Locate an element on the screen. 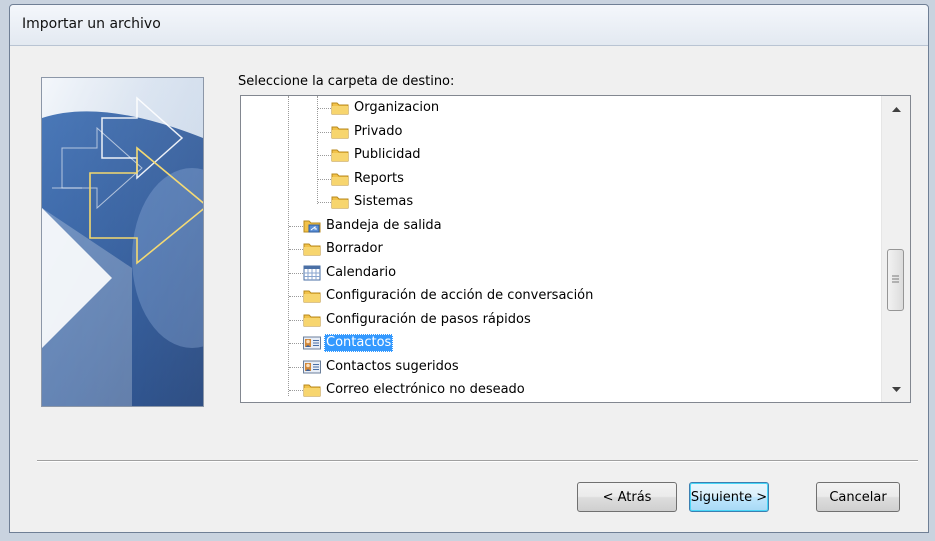 The width and height of the screenshot is (935, 541). tree-item-borrador: Borrador is located at coordinates (561, 249).